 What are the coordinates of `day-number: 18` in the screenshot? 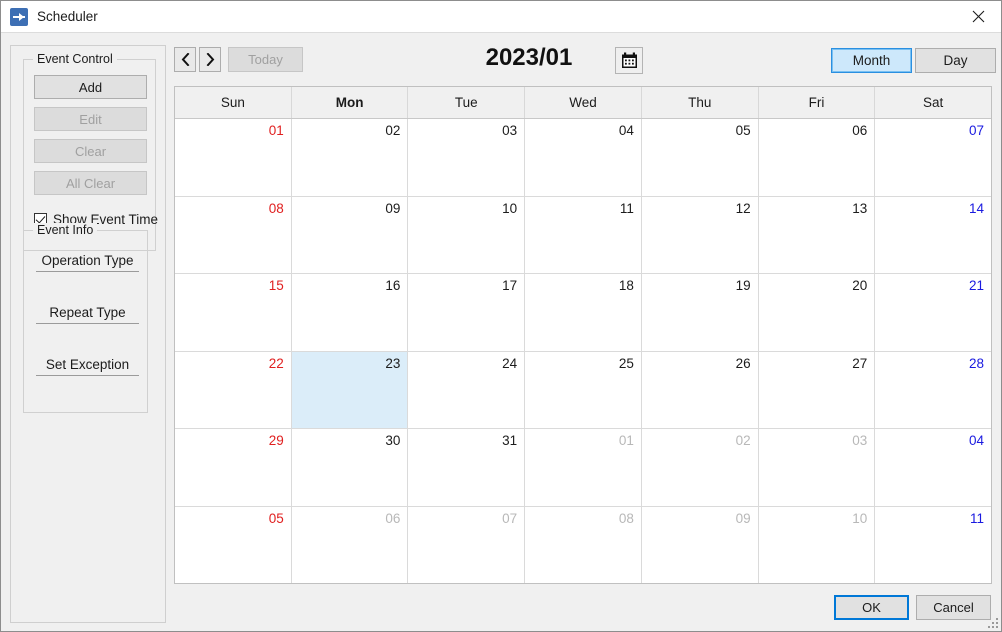 It's located at (626, 285).